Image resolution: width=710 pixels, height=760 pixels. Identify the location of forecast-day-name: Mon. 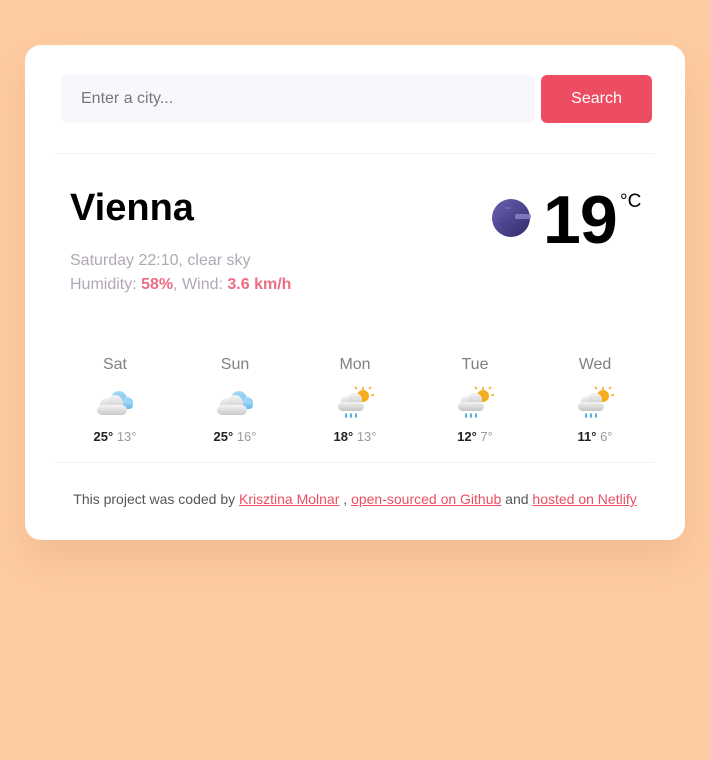
(355, 364).